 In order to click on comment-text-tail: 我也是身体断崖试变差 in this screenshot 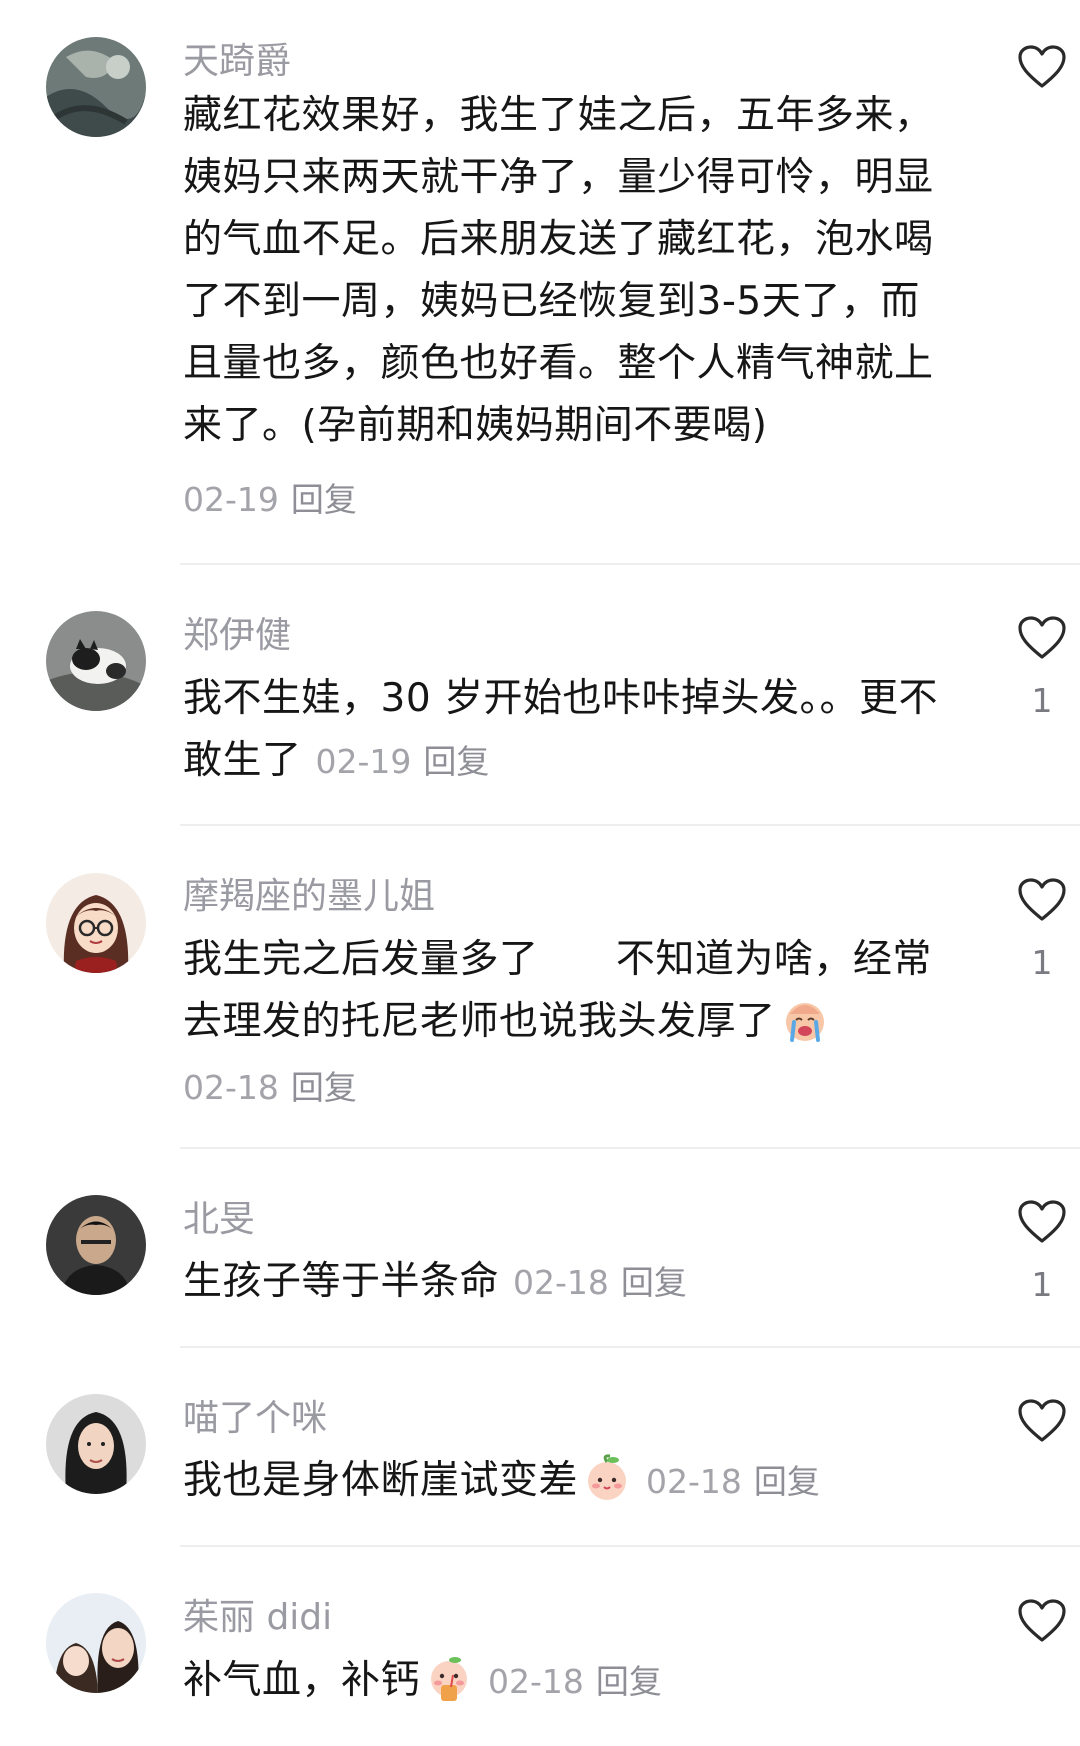, I will do `click(381, 1480)`.